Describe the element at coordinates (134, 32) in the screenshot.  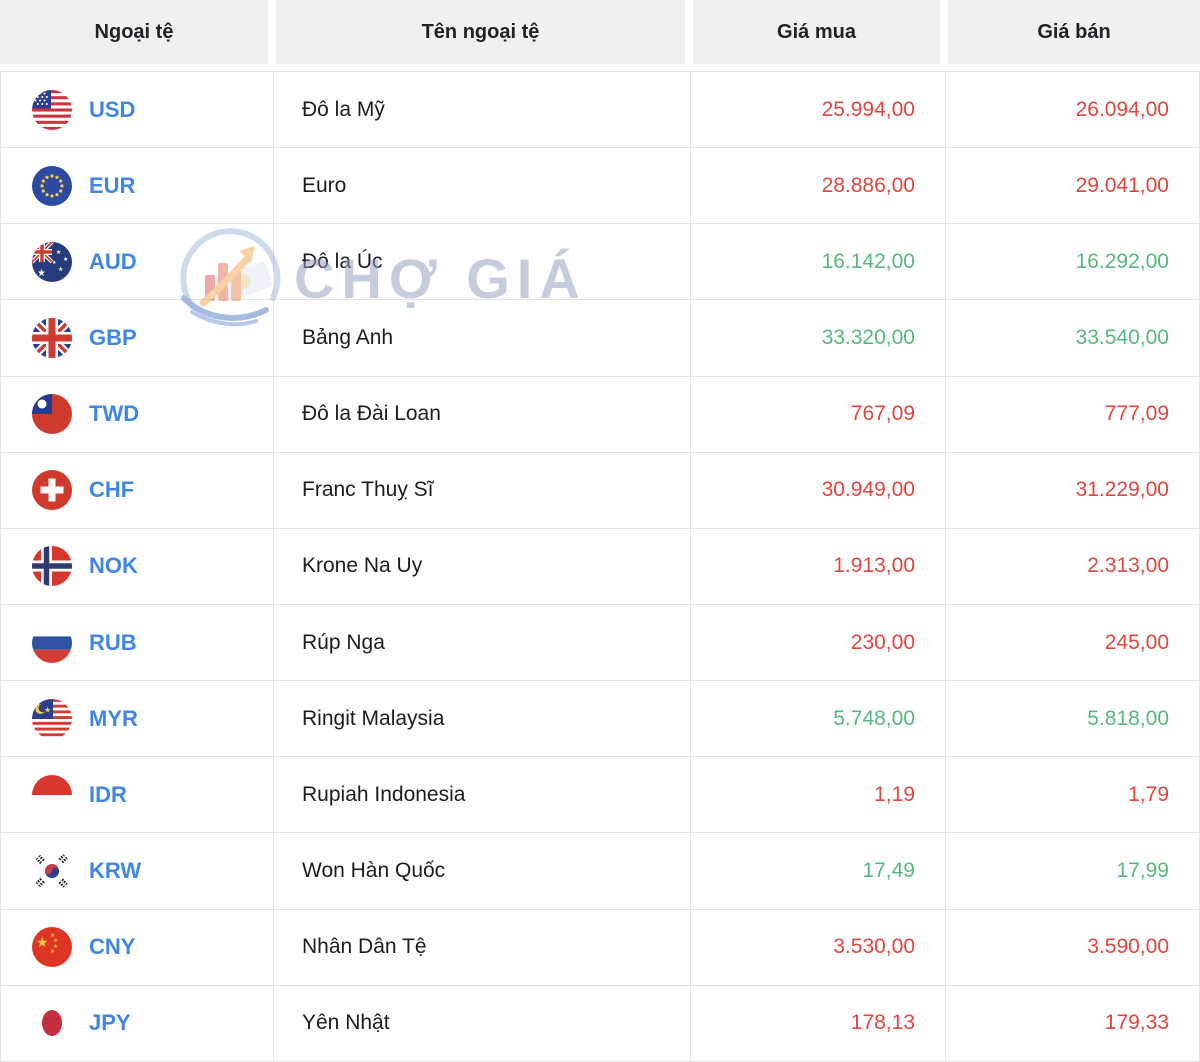
I see `column-header-currency: Ngoại tệ` at that location.